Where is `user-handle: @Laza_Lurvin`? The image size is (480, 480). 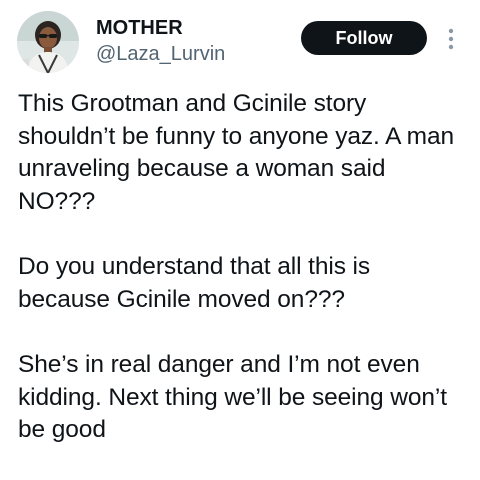 user-handle: @Laza_Lurvin is located at coordinates (160, 54).